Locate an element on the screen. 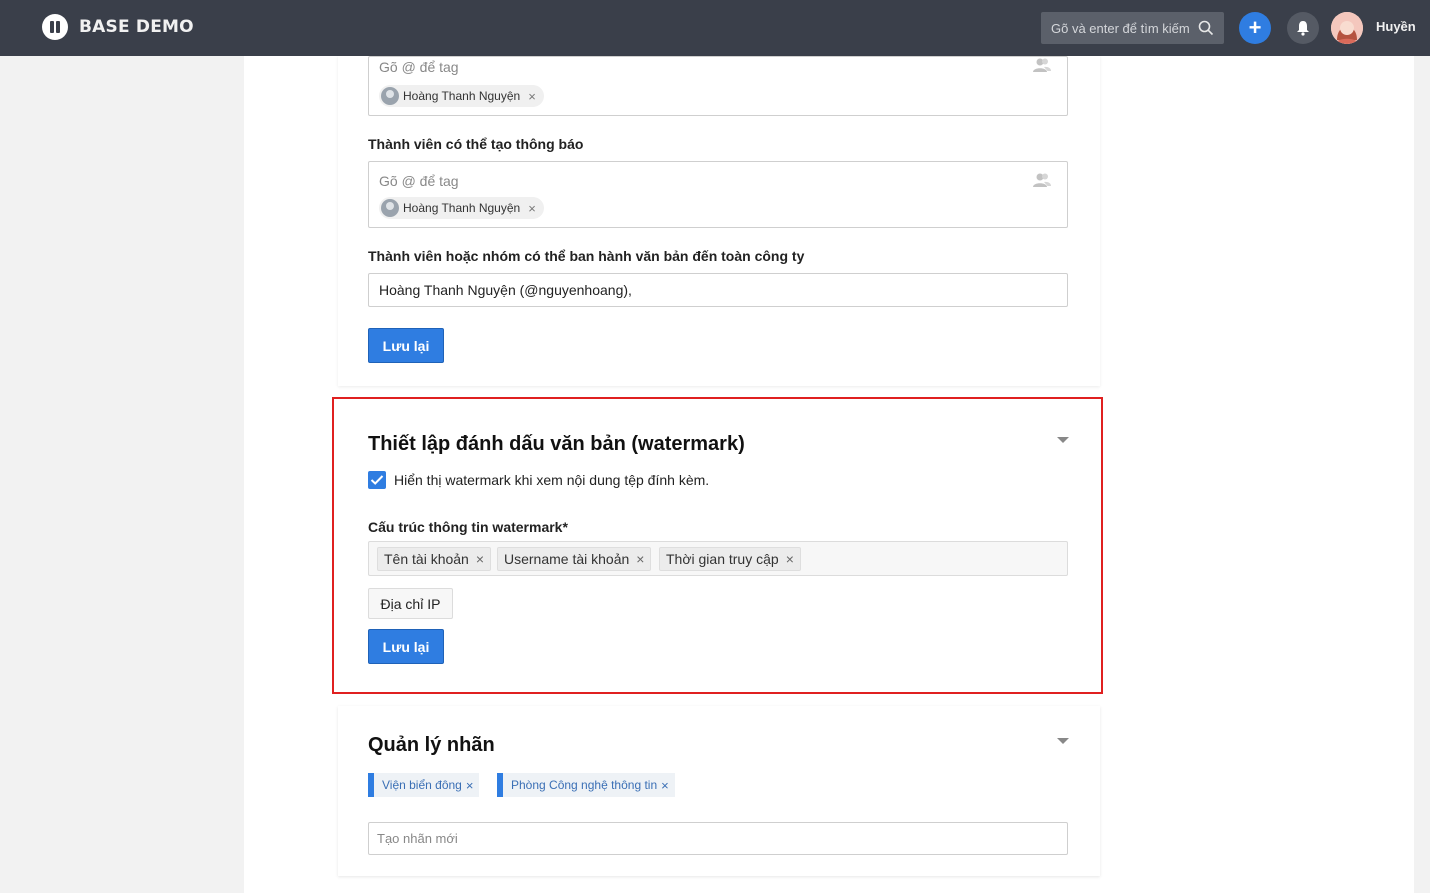 This screenshot has width=1430, height=893. search-icon is located at coordinates (1206, 28).